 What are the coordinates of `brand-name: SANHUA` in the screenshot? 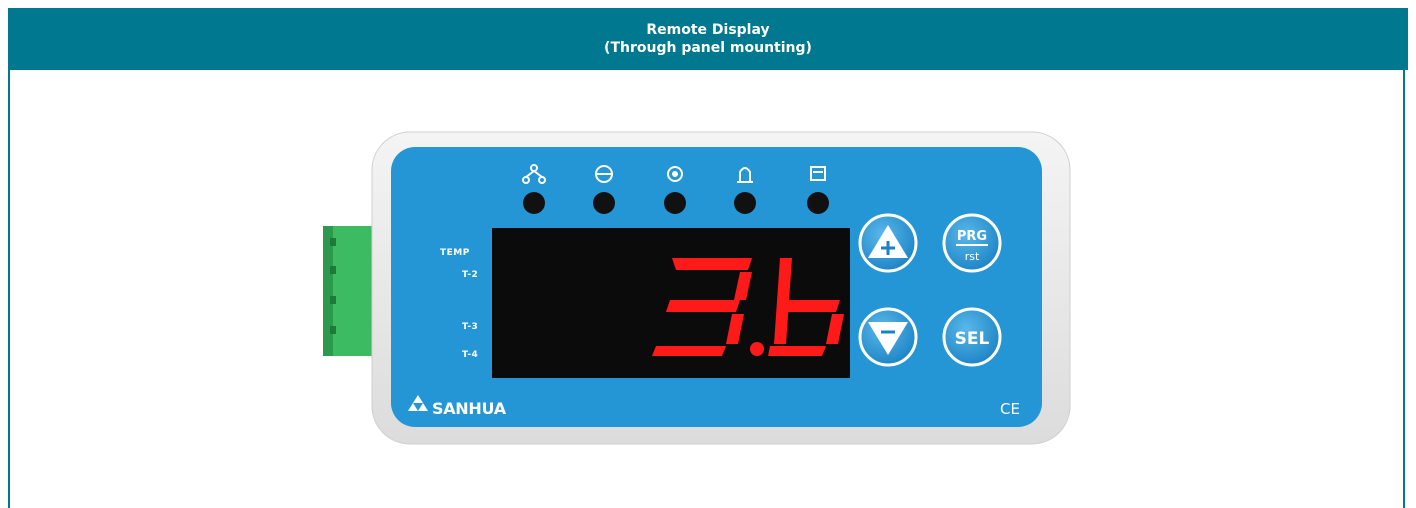 It's located at (469, 408).